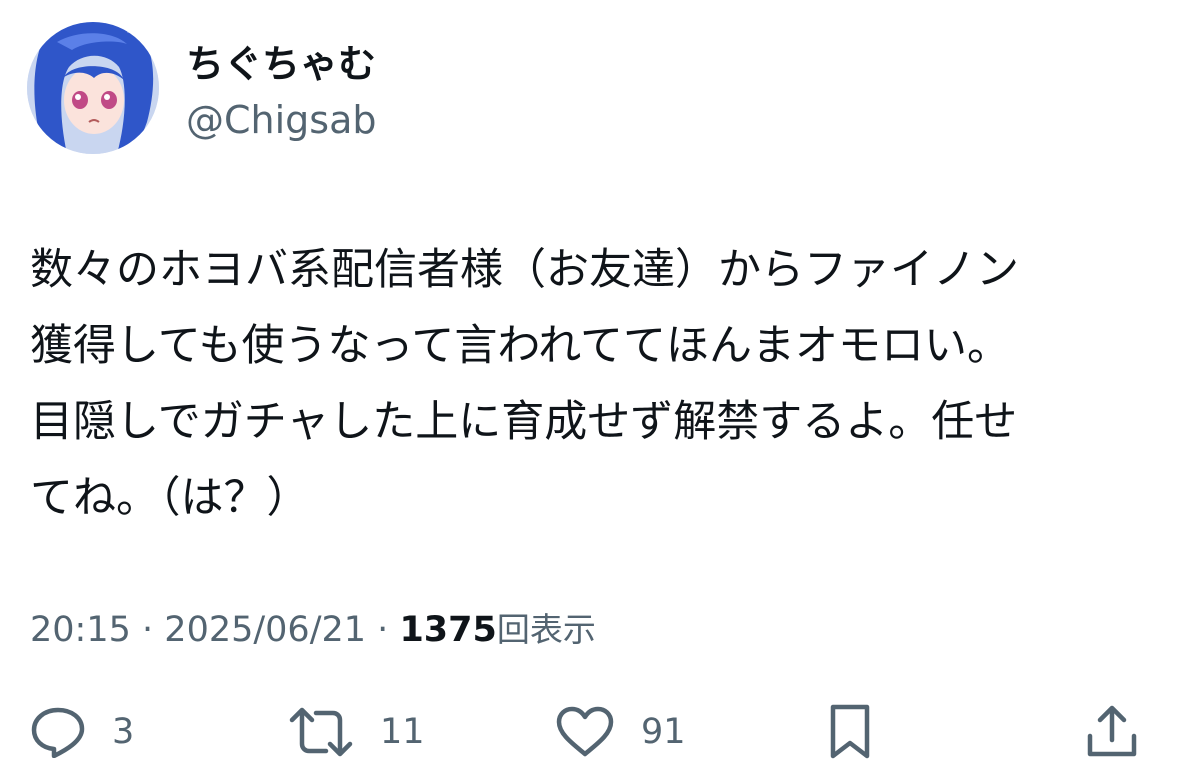  I want to click on avatar, so click(93, 88).